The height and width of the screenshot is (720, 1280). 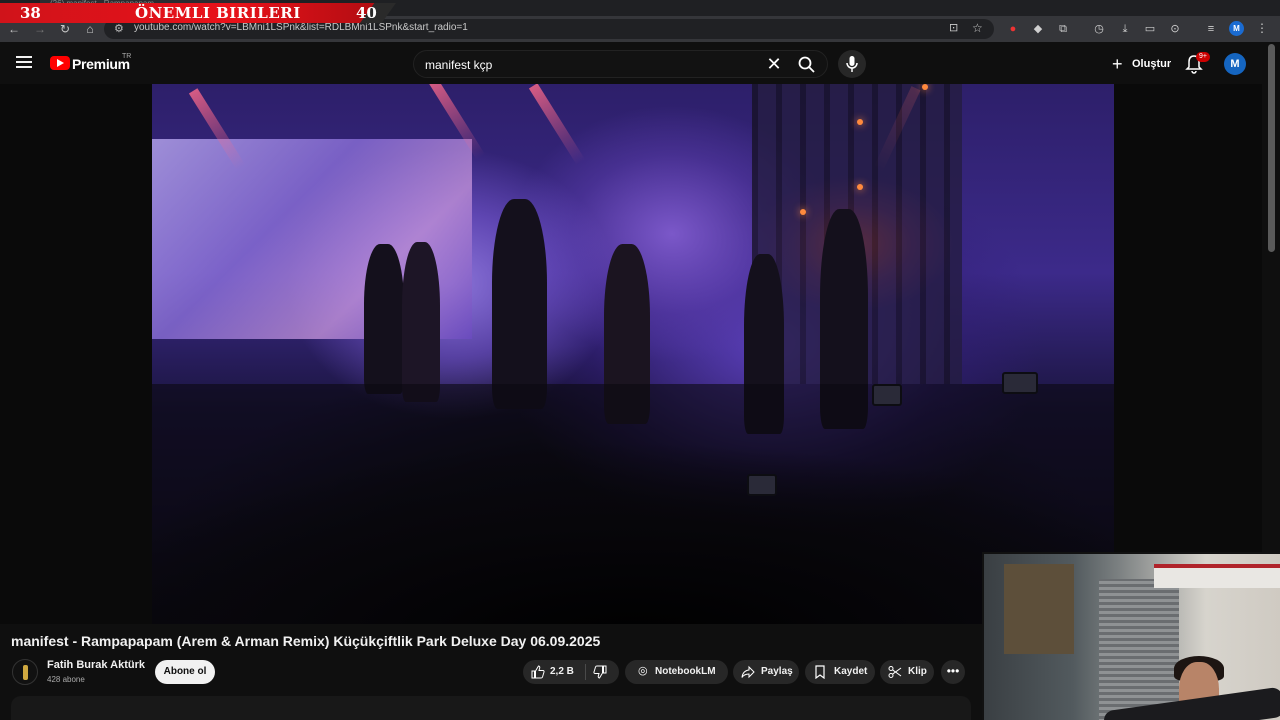 What do you see at coordinates (14, 29) in the screenshot?
I see `arrow-left-icon: ←` at bounding box center [14, 29].